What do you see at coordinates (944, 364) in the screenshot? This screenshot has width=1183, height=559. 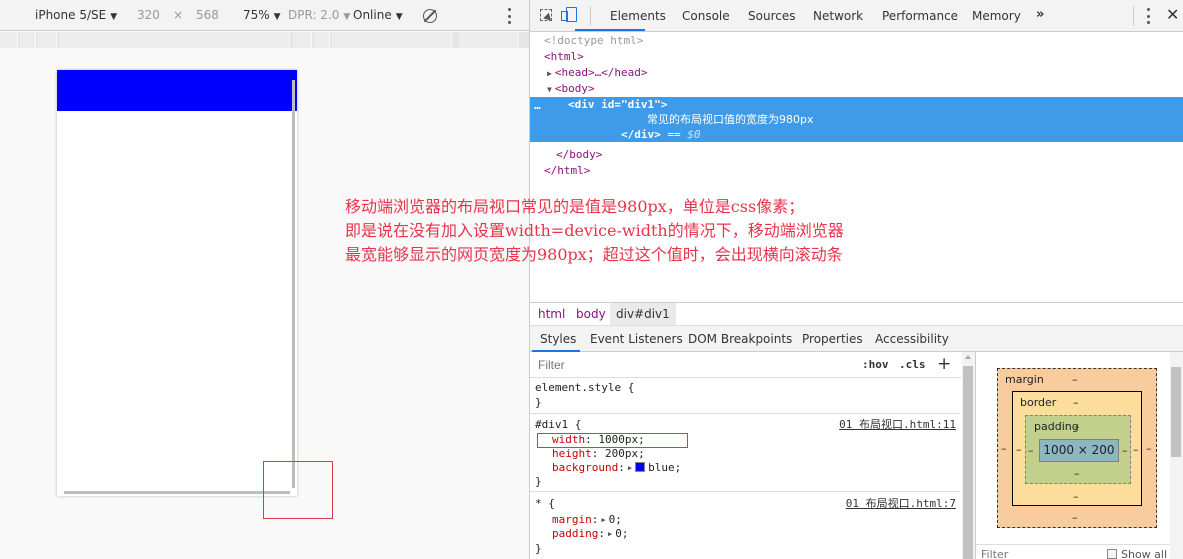 I see `add-rule-icon: +` at bounding box center [944, 364].